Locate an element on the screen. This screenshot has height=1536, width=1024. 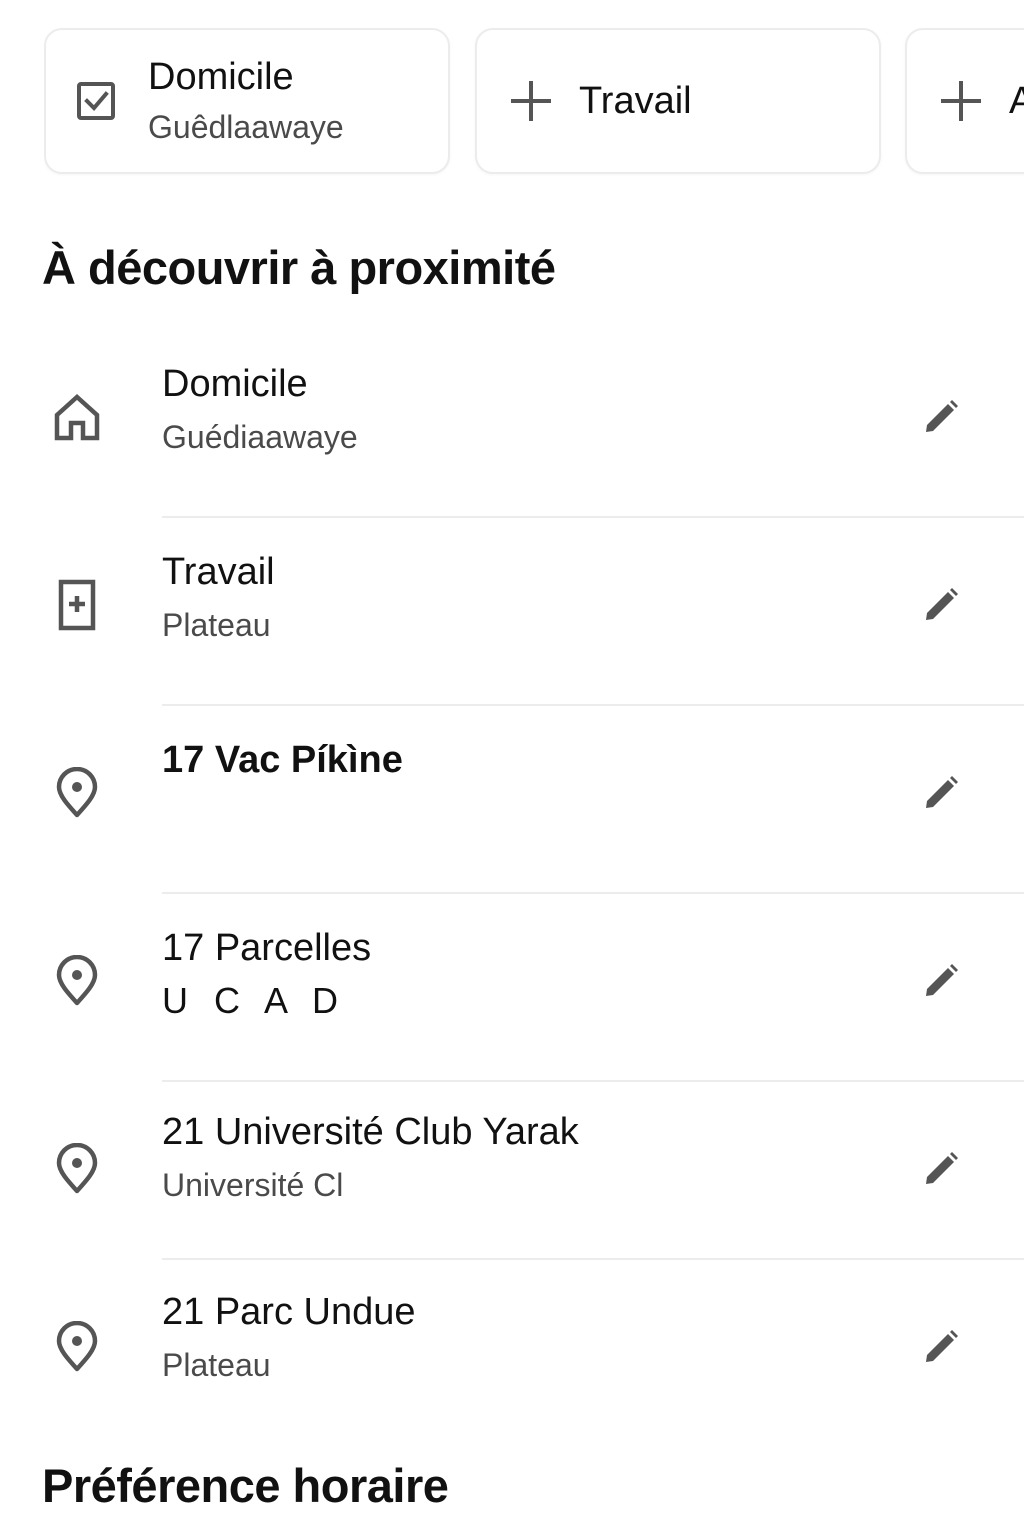
place-name: 21 Parc Undue is located at coordinates (289, 1312).